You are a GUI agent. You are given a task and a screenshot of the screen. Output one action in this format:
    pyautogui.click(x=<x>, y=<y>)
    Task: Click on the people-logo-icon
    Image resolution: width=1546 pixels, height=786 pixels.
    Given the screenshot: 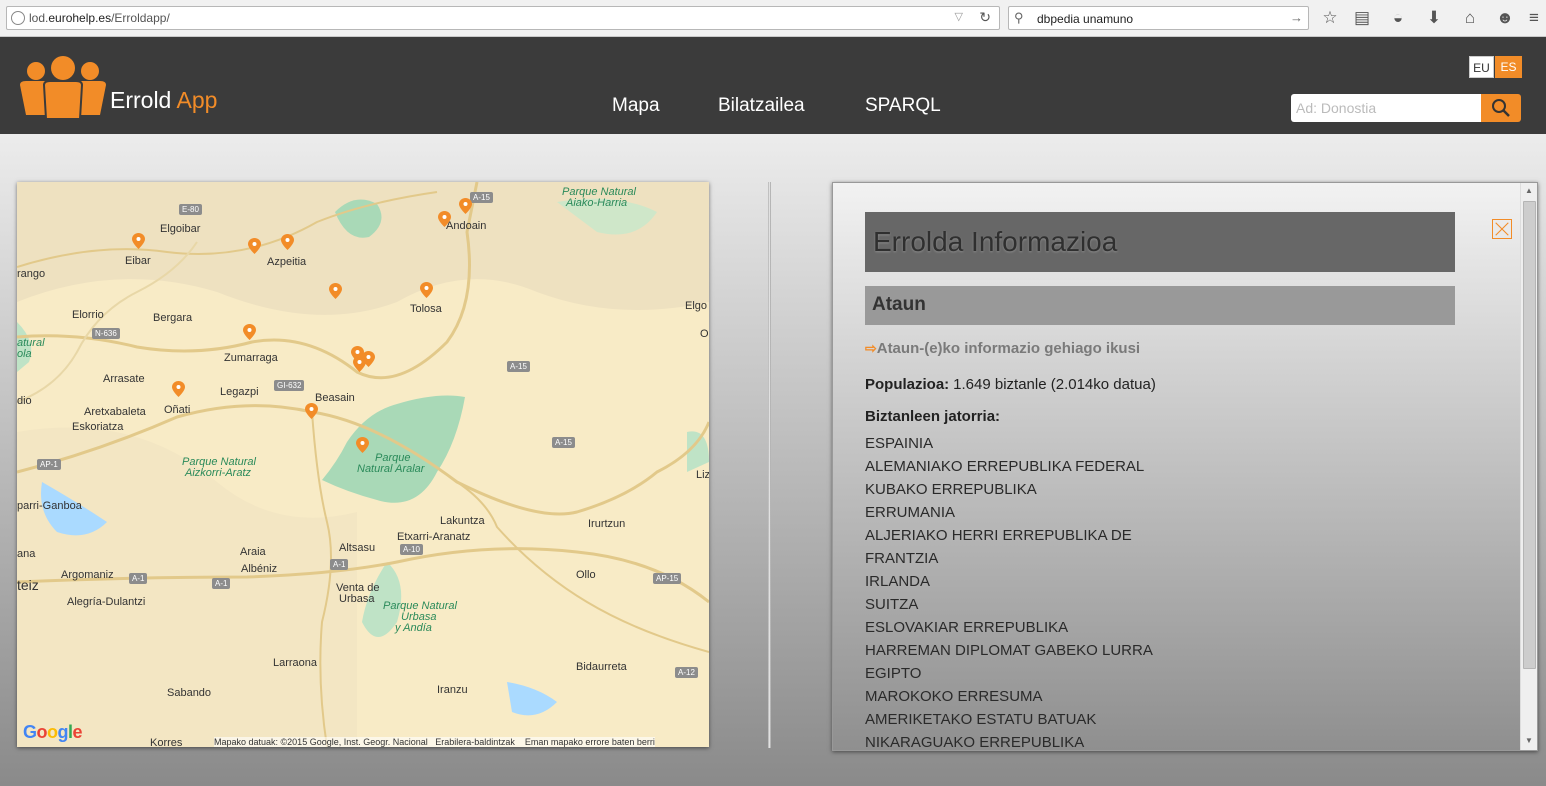 What is the action you would take?
    pyautogui.click(x=63, y=88)
    